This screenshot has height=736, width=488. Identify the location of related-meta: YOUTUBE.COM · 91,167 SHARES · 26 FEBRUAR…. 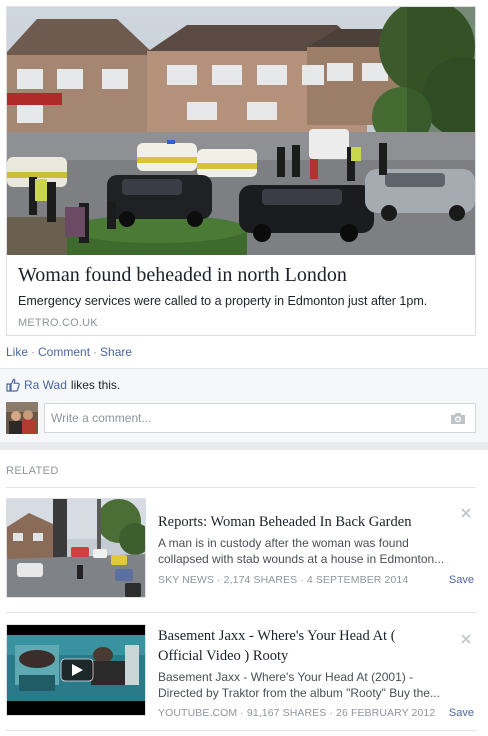
(297, 713).